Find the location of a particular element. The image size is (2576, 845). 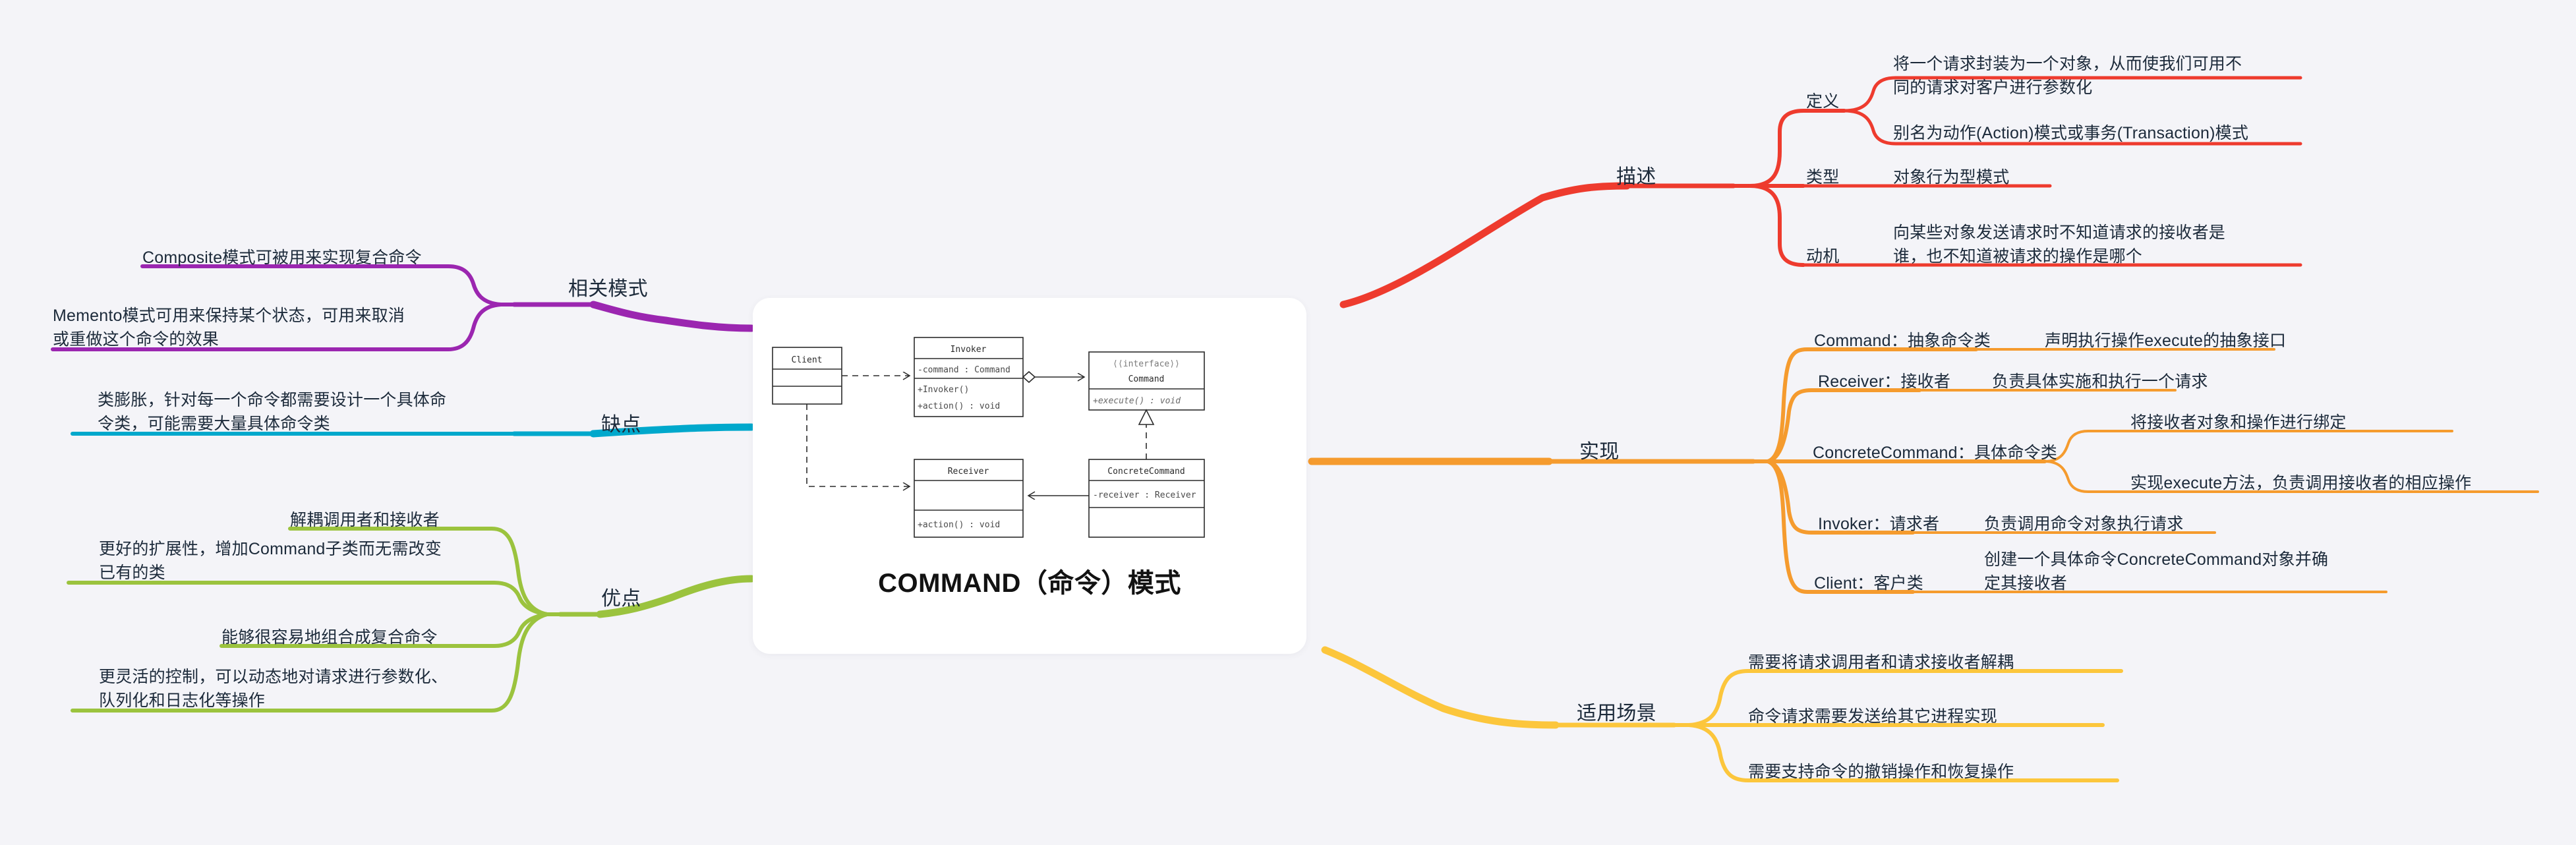

node-scenario-2: 命令请求需要发送给其它进程实现 is located at coordinates (1873, 717).